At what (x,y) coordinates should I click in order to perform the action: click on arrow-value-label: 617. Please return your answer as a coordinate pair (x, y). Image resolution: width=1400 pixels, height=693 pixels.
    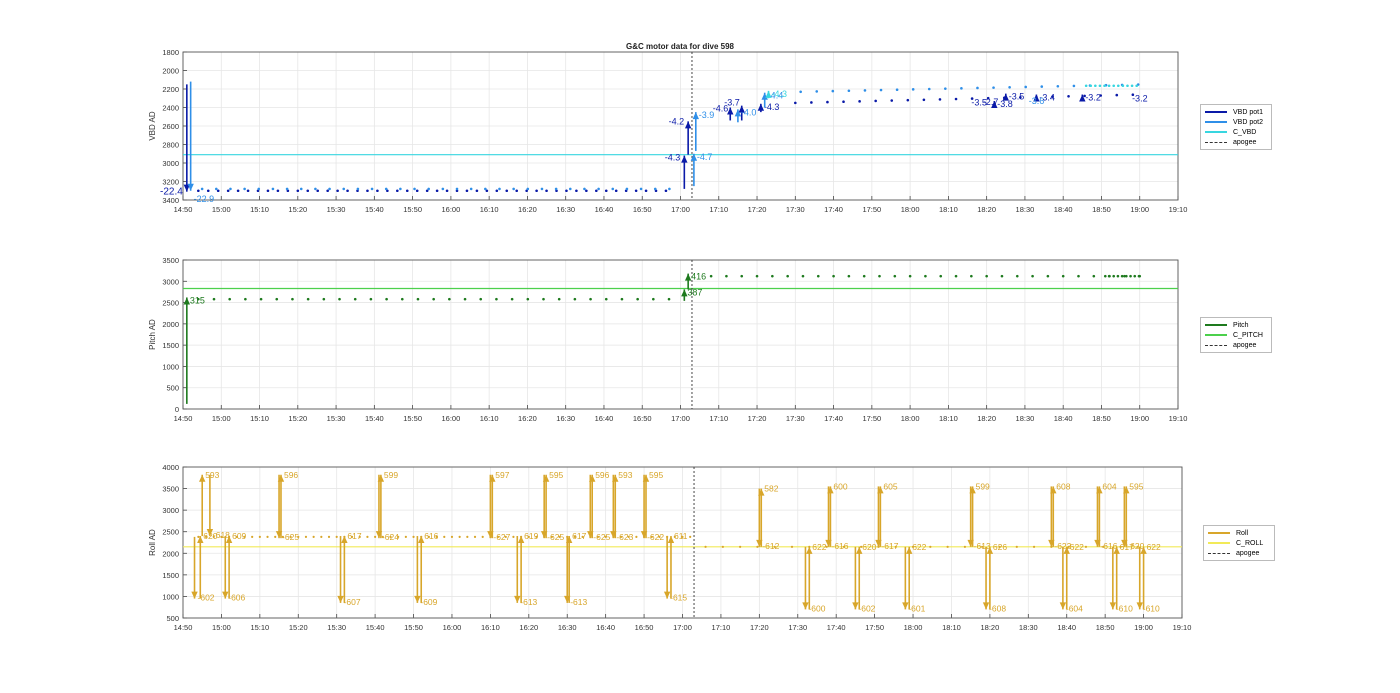
    Looking at the image, I should click on (579, 536).